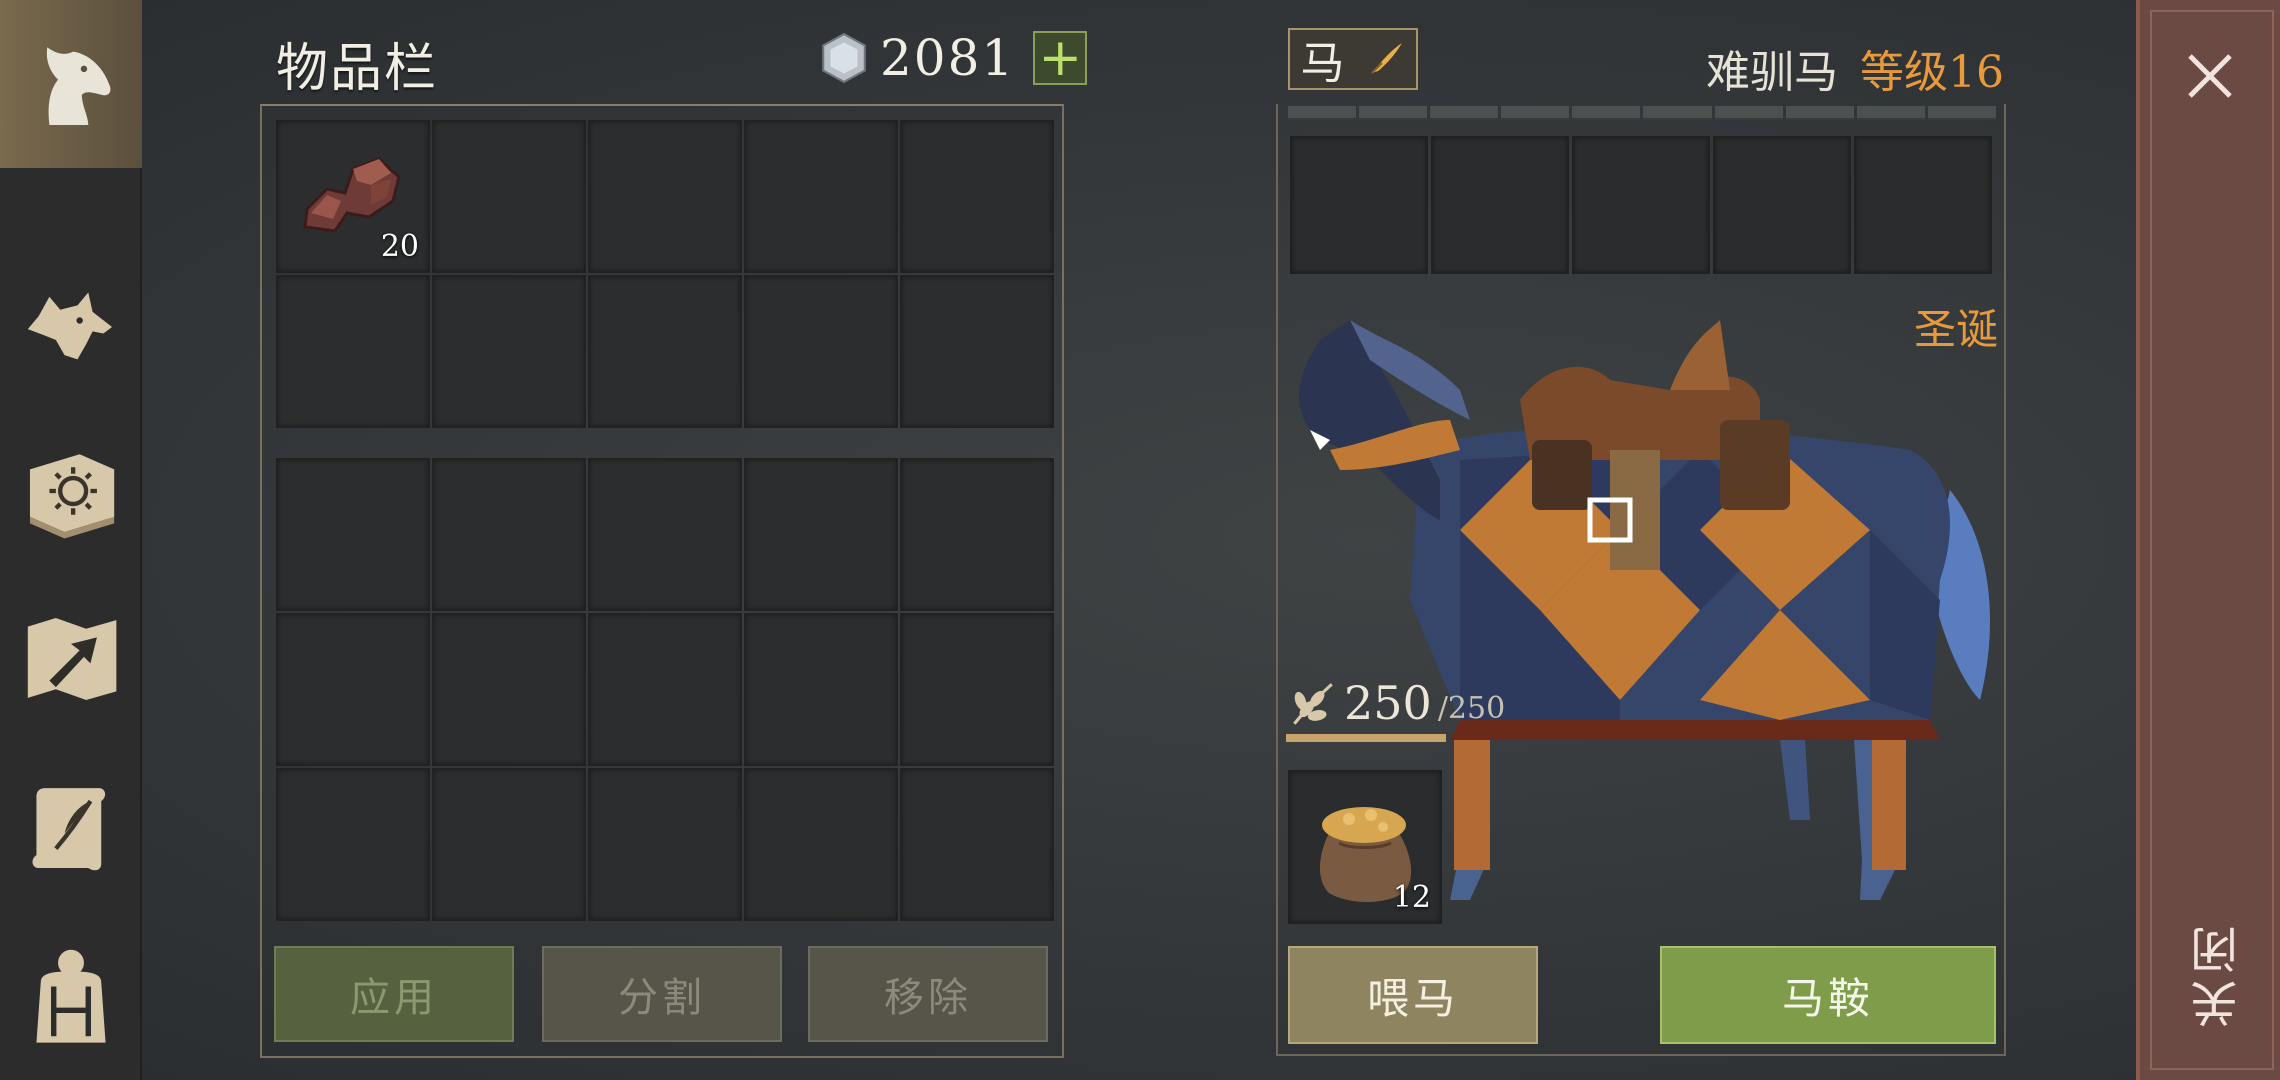 The width and height of the screenshot is (2280, 1080). What do you see at coordinates (1413, 995) in the screenshot?
I see `feed-horse-button: 喂马` at bounding box center [1413, 995].